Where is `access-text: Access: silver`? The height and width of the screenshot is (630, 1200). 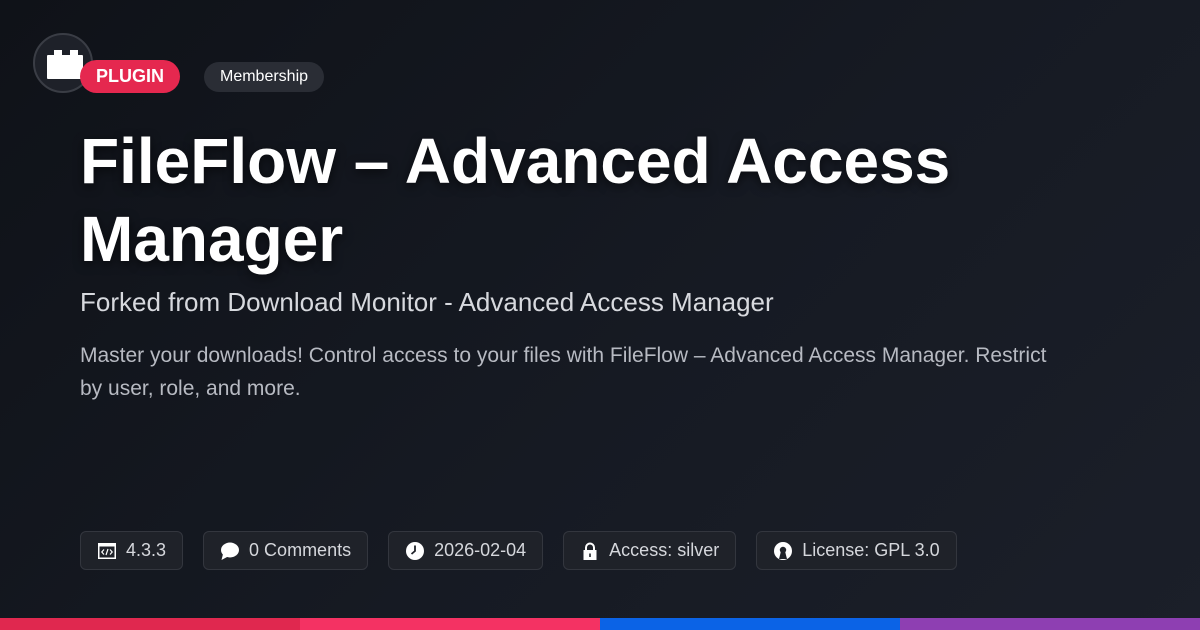 access-text: Access: silver is located at coordinates (664, 550).